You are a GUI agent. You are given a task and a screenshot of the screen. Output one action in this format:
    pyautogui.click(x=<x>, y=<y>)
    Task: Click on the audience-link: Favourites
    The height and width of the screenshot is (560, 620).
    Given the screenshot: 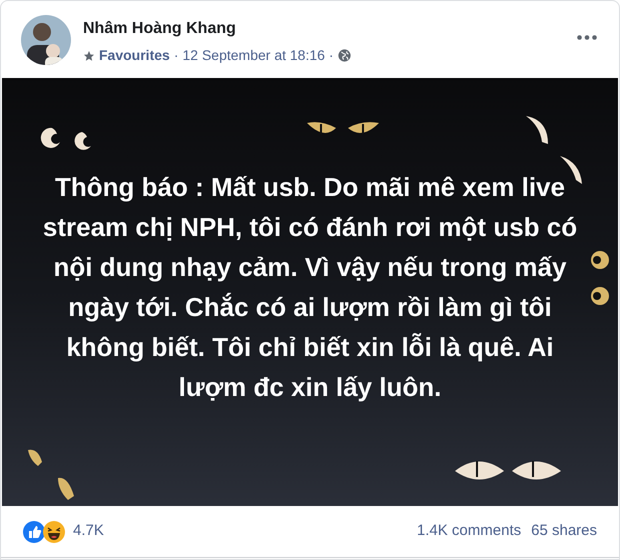 What is the action you would take?
    pyautogui.click(x=134, y=55)
    